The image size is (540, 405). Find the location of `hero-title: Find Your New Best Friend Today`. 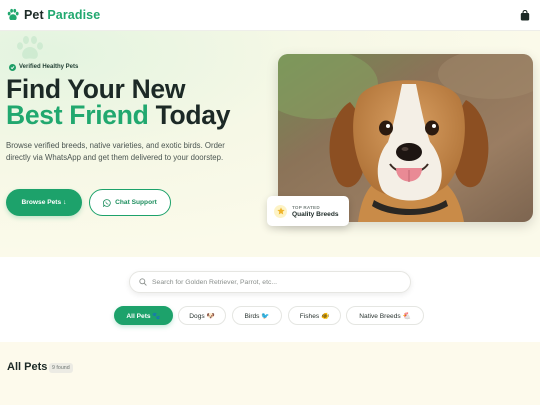

hero-title: Find Your New Best Friend Today is located at coordinates (118, 102).